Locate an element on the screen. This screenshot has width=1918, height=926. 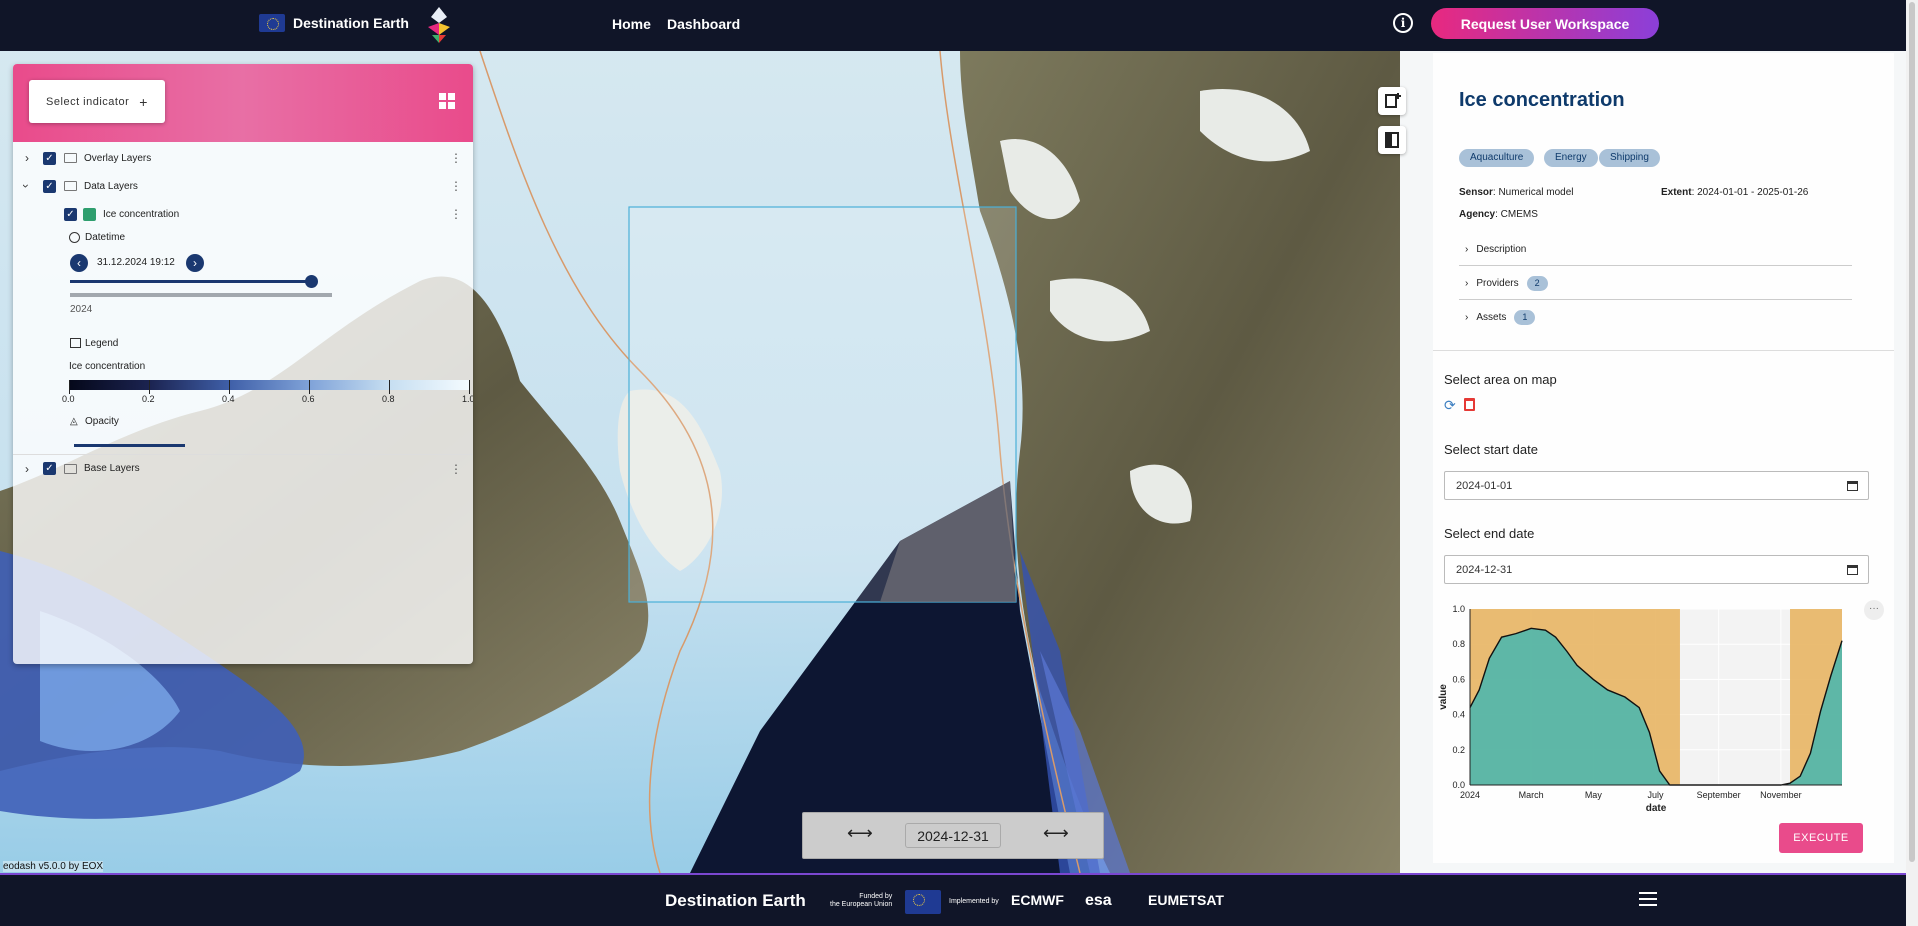
step-forward-icon: ⟷ is located at coordinates (1056, 833).